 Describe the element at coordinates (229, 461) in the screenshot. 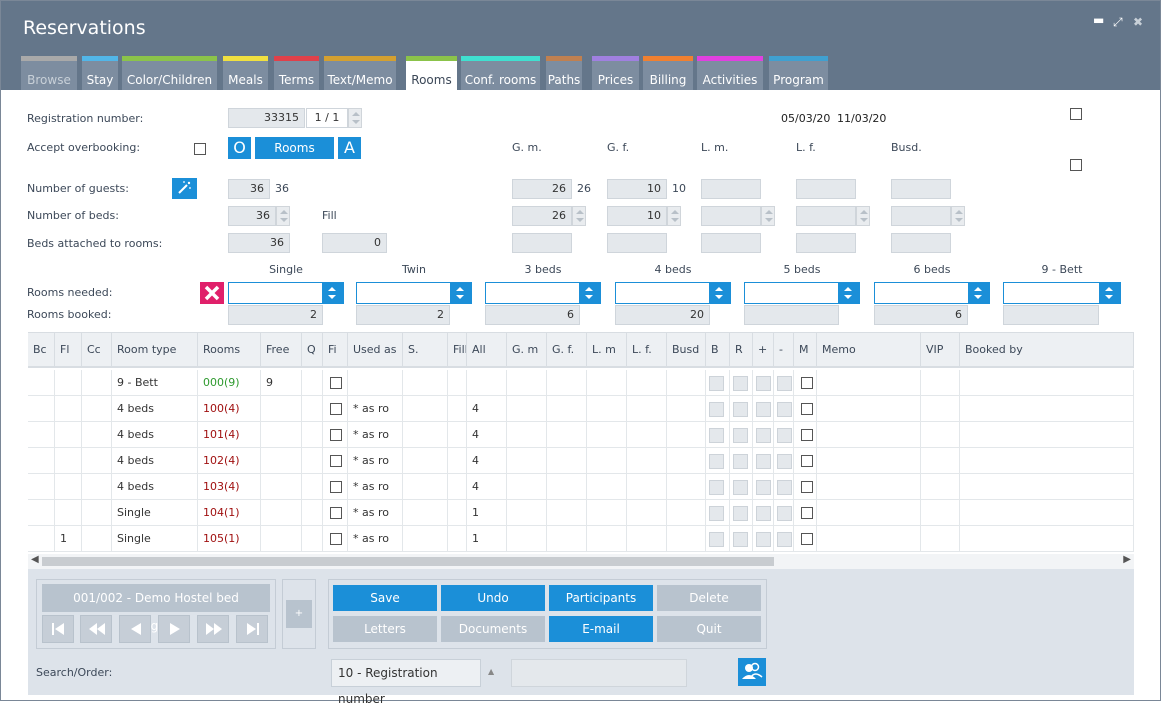

I see `cell-room: 102(4)` at that location.